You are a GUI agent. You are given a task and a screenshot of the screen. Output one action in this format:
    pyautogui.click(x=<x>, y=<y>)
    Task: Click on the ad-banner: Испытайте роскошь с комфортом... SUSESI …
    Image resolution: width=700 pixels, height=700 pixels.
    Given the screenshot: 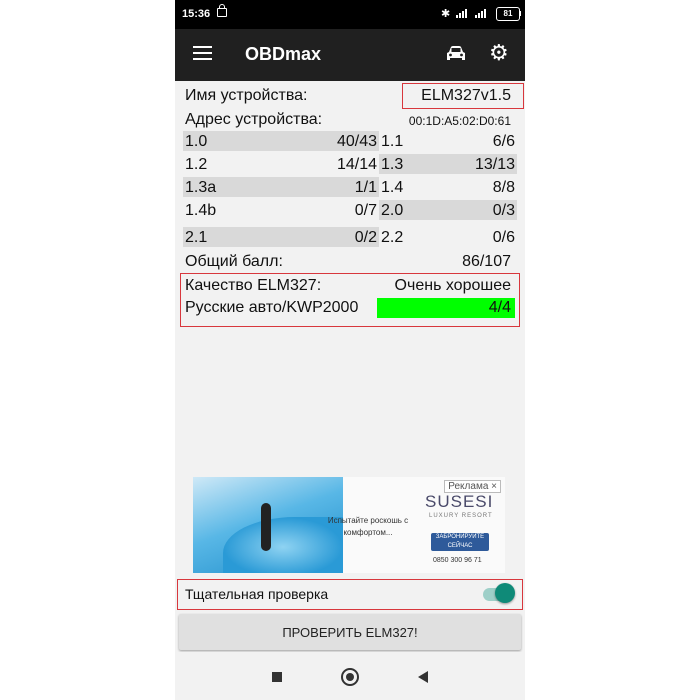 What is the action you would take?
    pyautogui.click(x=349, y=525)
    